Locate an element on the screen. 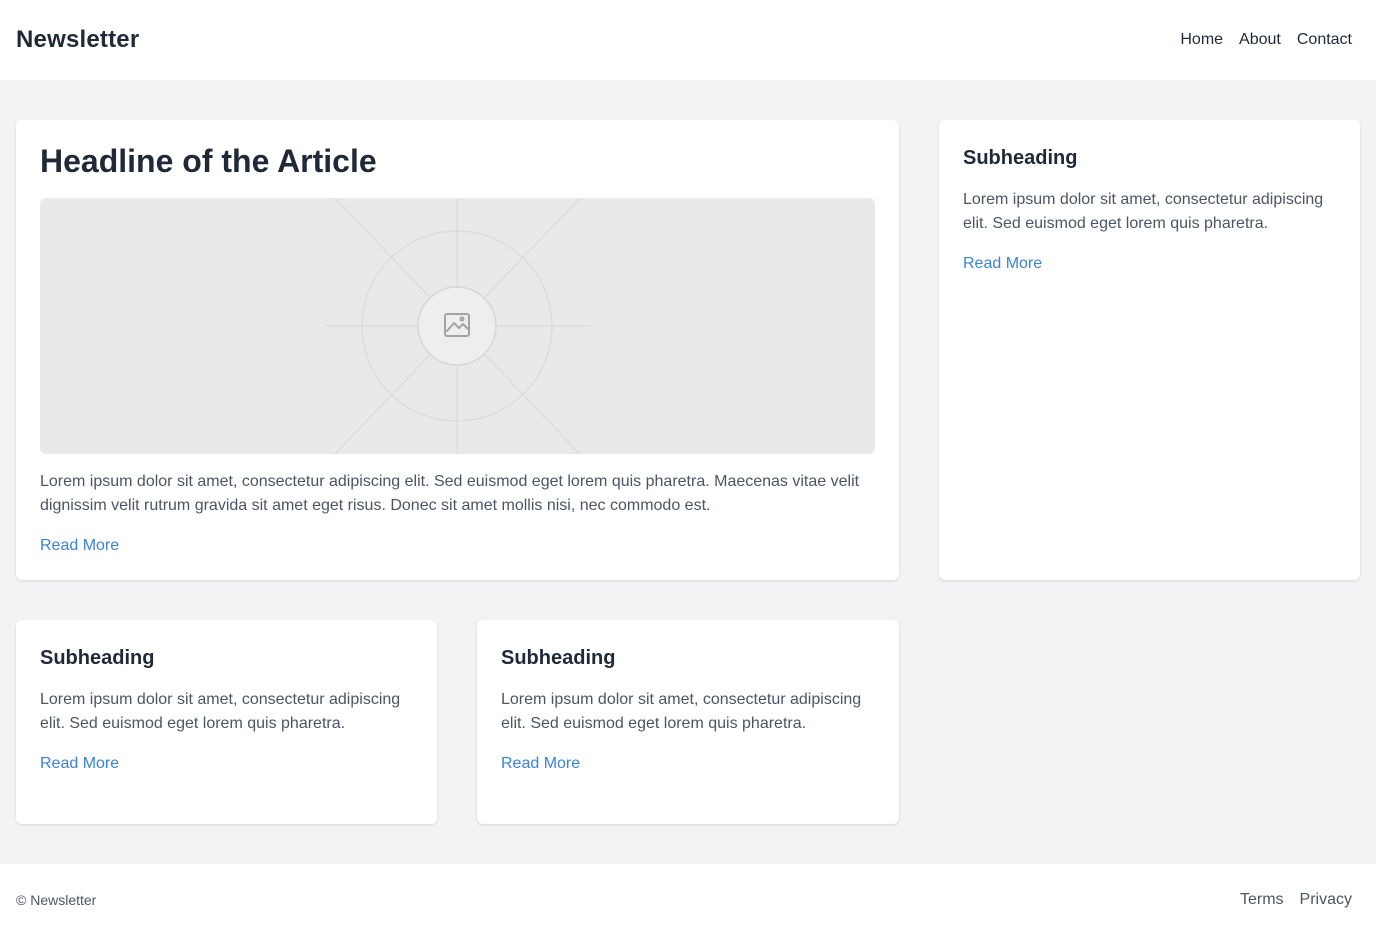  image-placeholder-graphic is located at coordinates (457, 326).